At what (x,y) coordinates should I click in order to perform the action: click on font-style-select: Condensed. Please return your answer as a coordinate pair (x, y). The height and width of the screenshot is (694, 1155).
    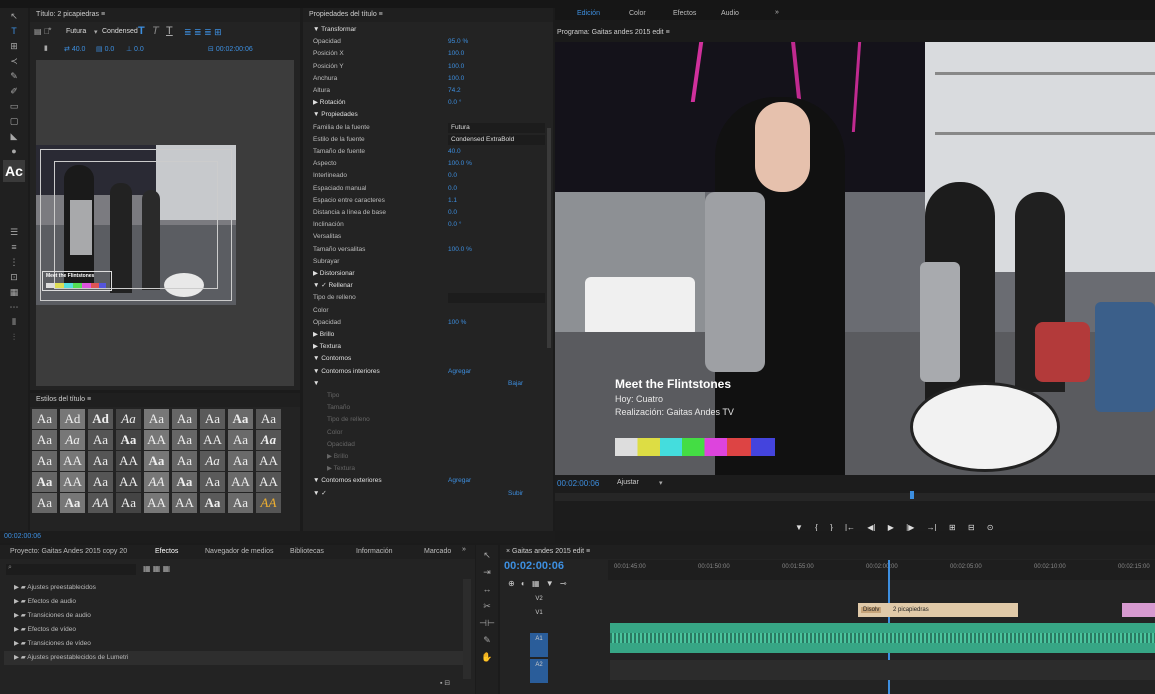
    Looking at the image, I should click on (120, 31).